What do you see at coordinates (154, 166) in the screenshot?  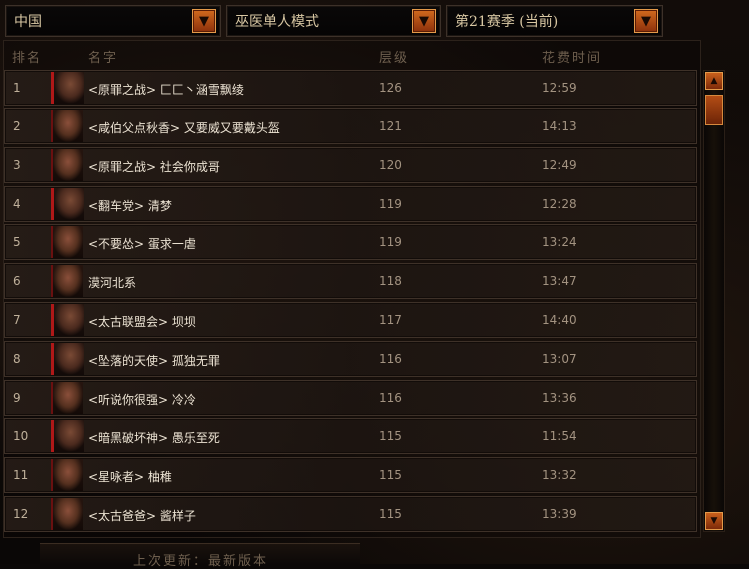 I see `player-name: <原罪之战> 社会你成哥` at bounding box center [154, 166].